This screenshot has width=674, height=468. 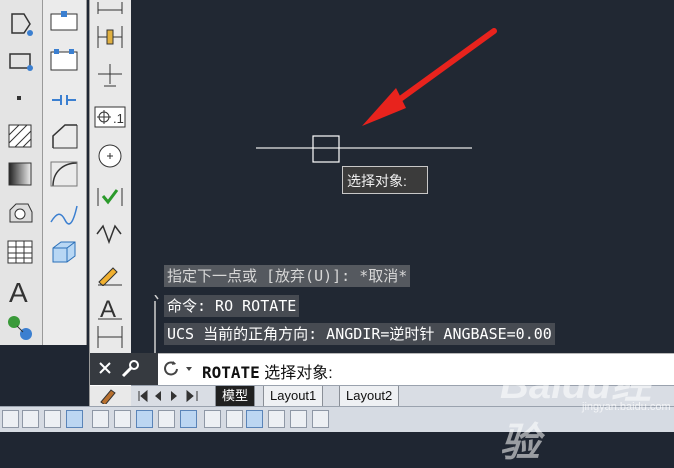 I want to click on 3d-osnap-icon, so click(x=144, y=419).